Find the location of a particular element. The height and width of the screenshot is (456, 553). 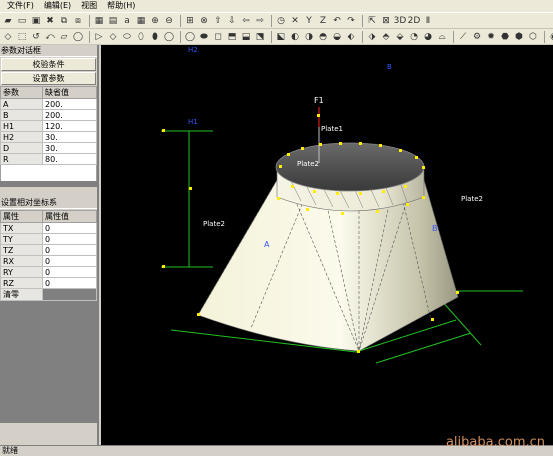

label-plate1: Plate1 is located at coordinates (332, 129).